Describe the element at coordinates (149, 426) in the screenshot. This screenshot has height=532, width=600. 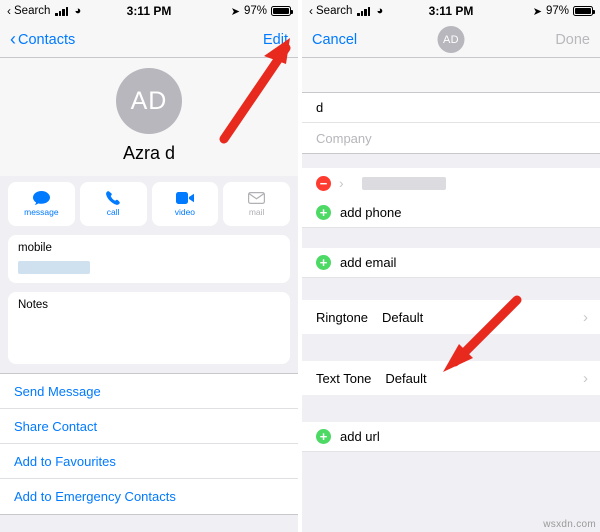
I see `share-contact-row: Share Contact` at that location.